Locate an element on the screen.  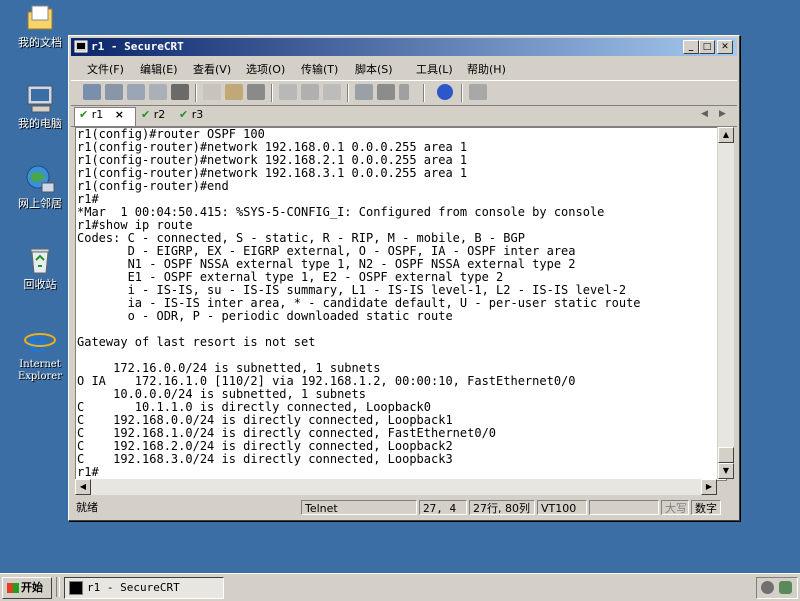
desktop-icon-my-documents: 我的文档 is located at coordinates (40, 25).